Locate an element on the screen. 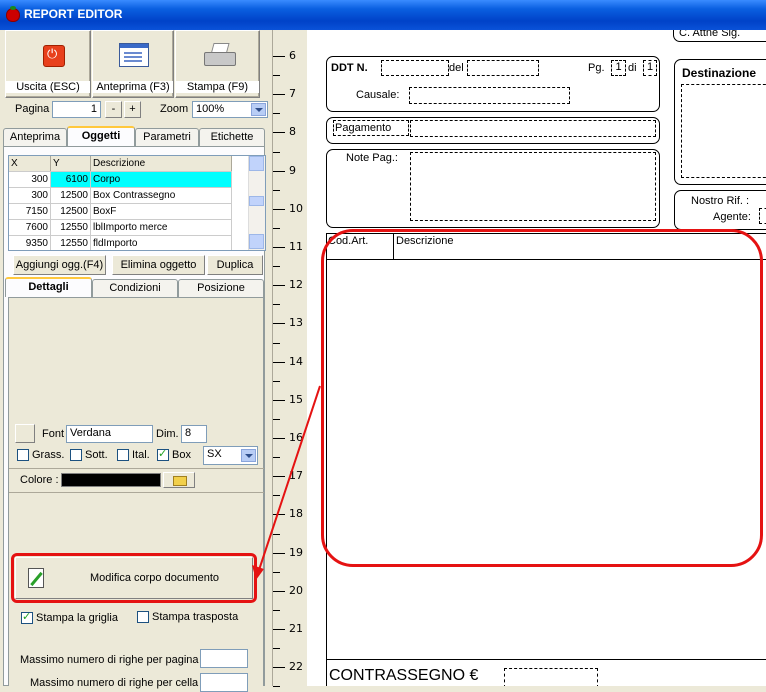 This screenshot has width=766, height=692. annotation-arrow is located at coordinates (286, 482).